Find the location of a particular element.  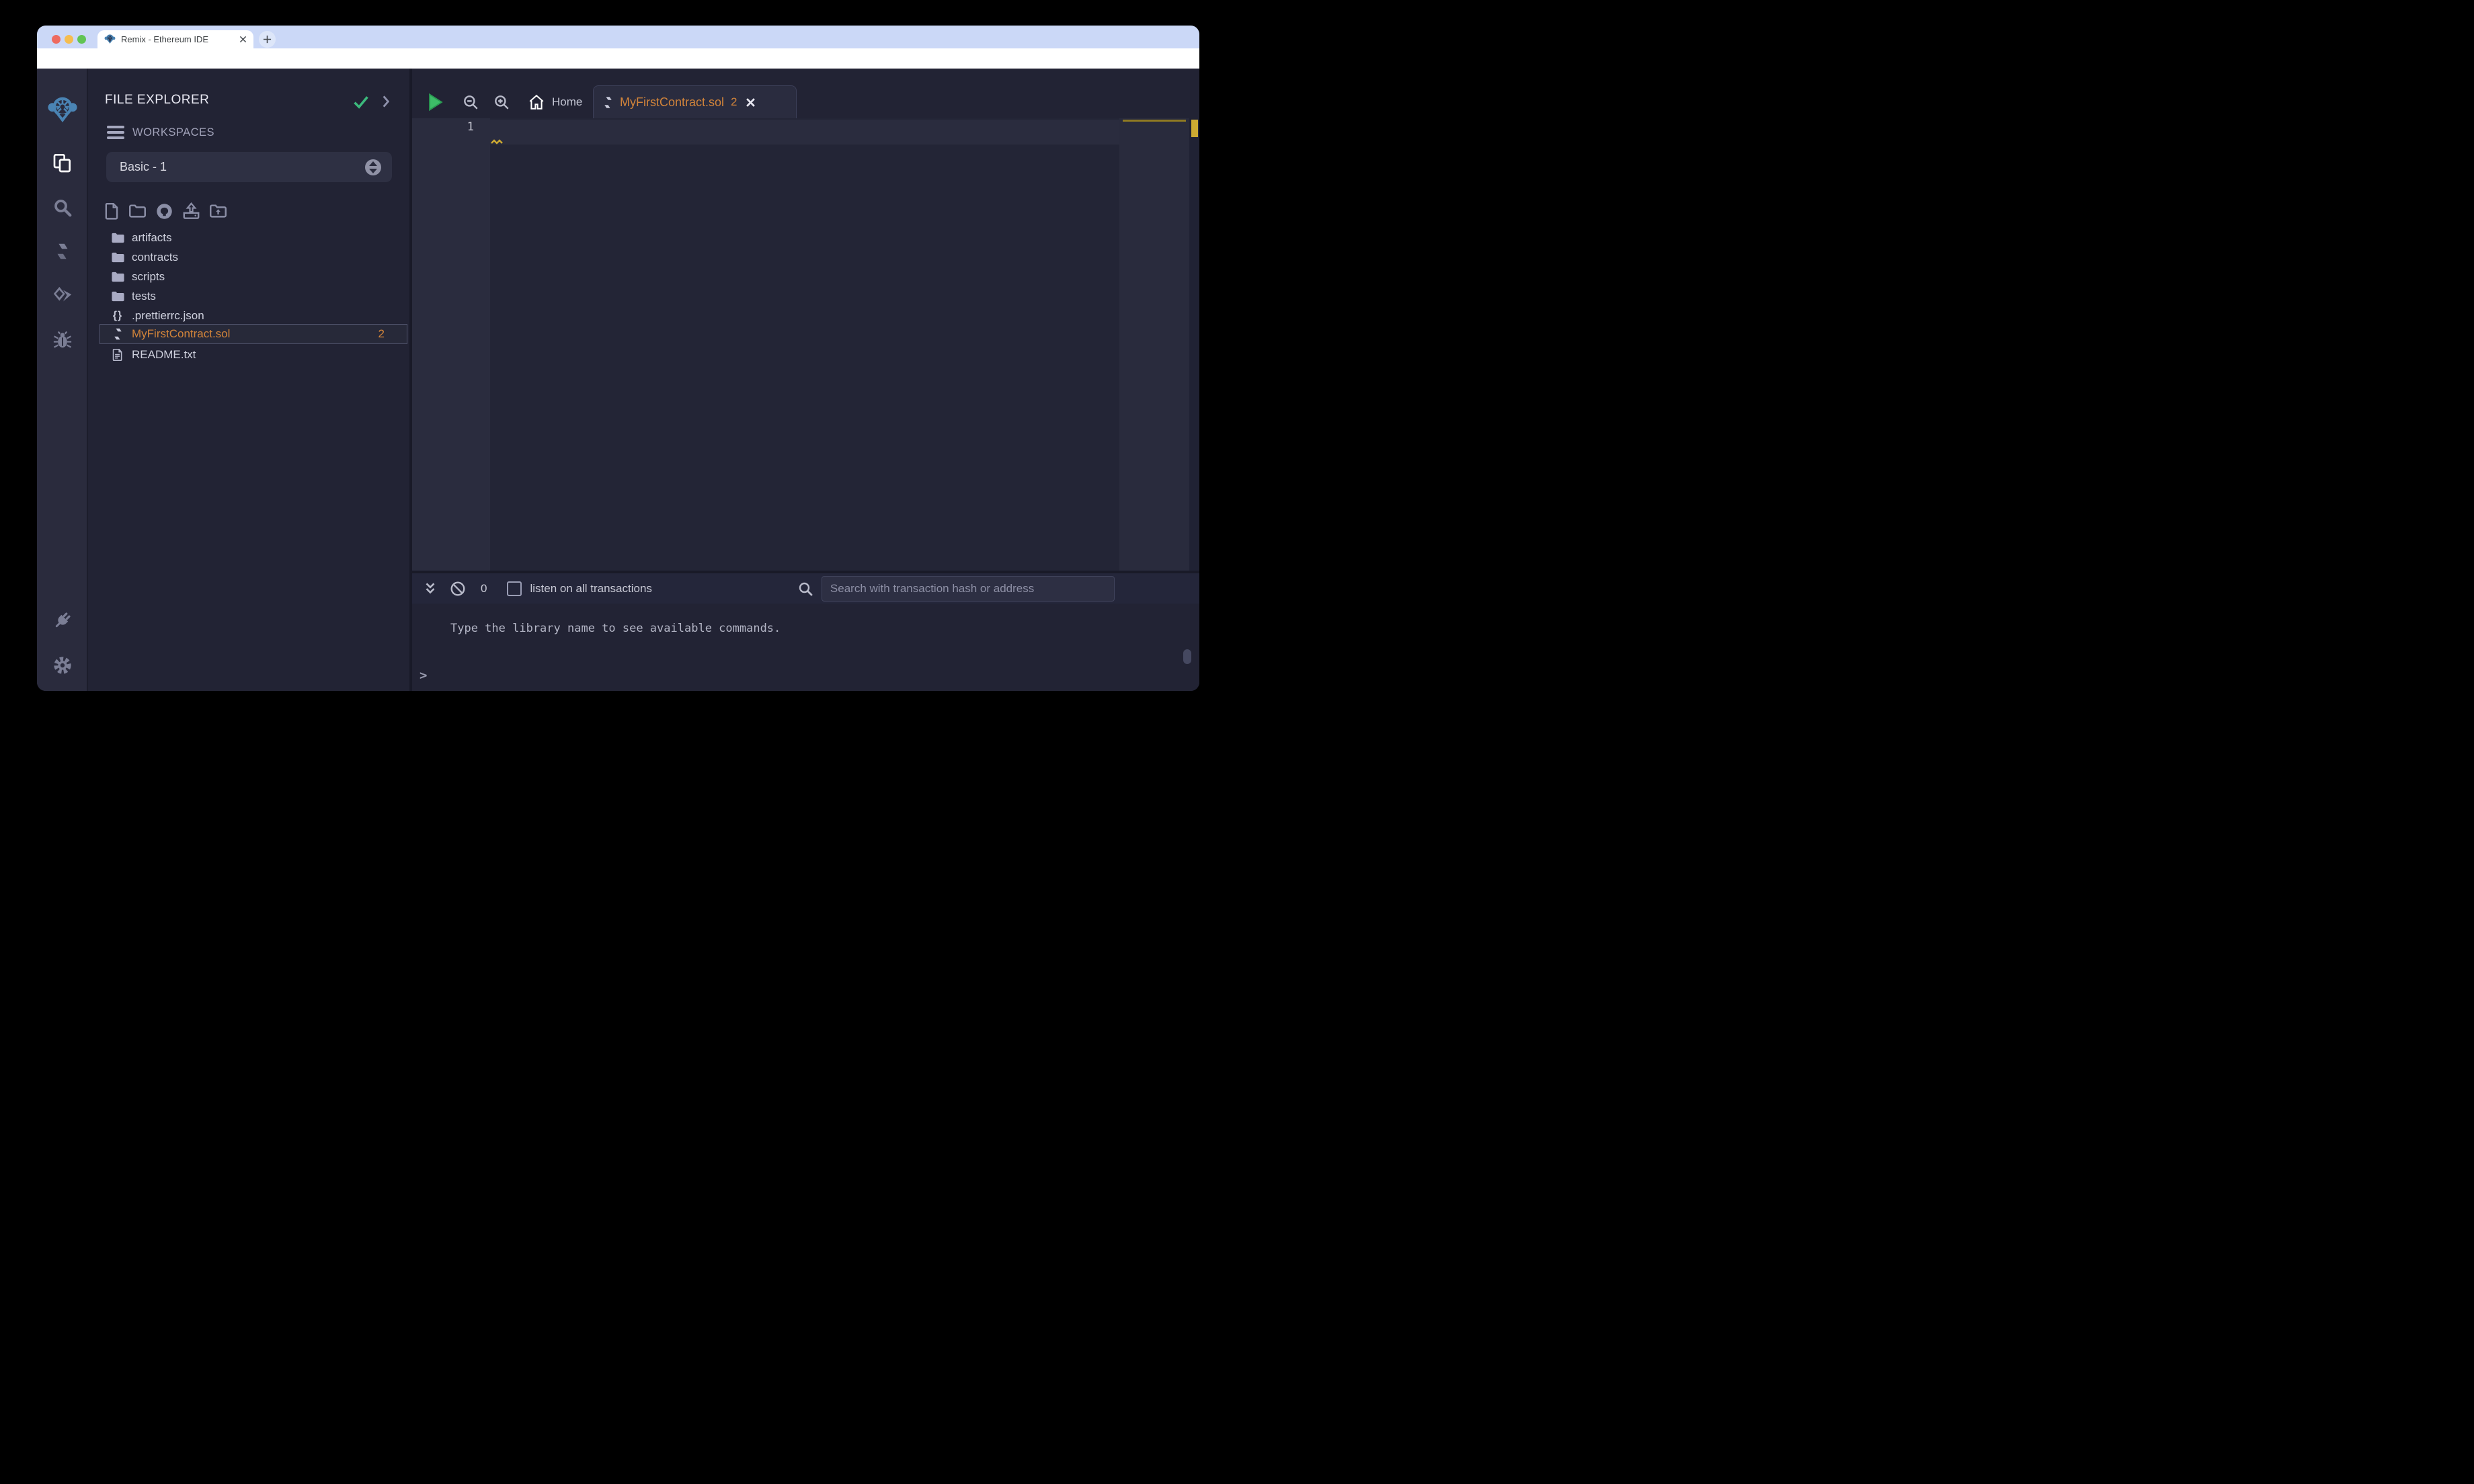

json-braces-icon: {} is located at coordinates (118, 315).